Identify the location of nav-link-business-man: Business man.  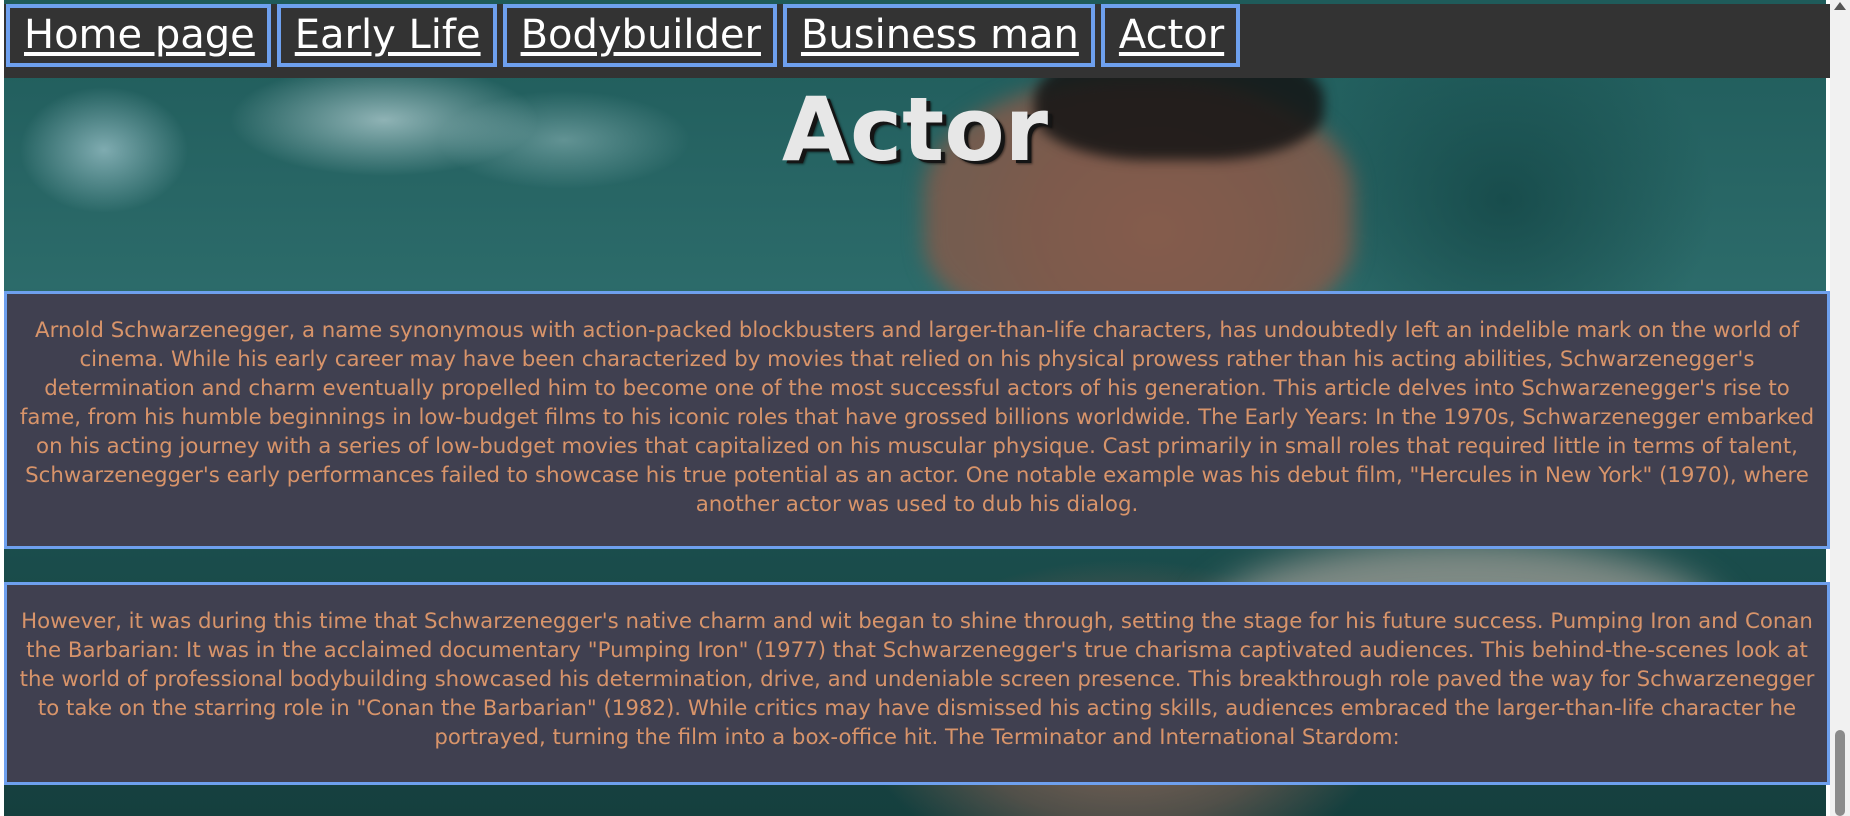
(938, 35).